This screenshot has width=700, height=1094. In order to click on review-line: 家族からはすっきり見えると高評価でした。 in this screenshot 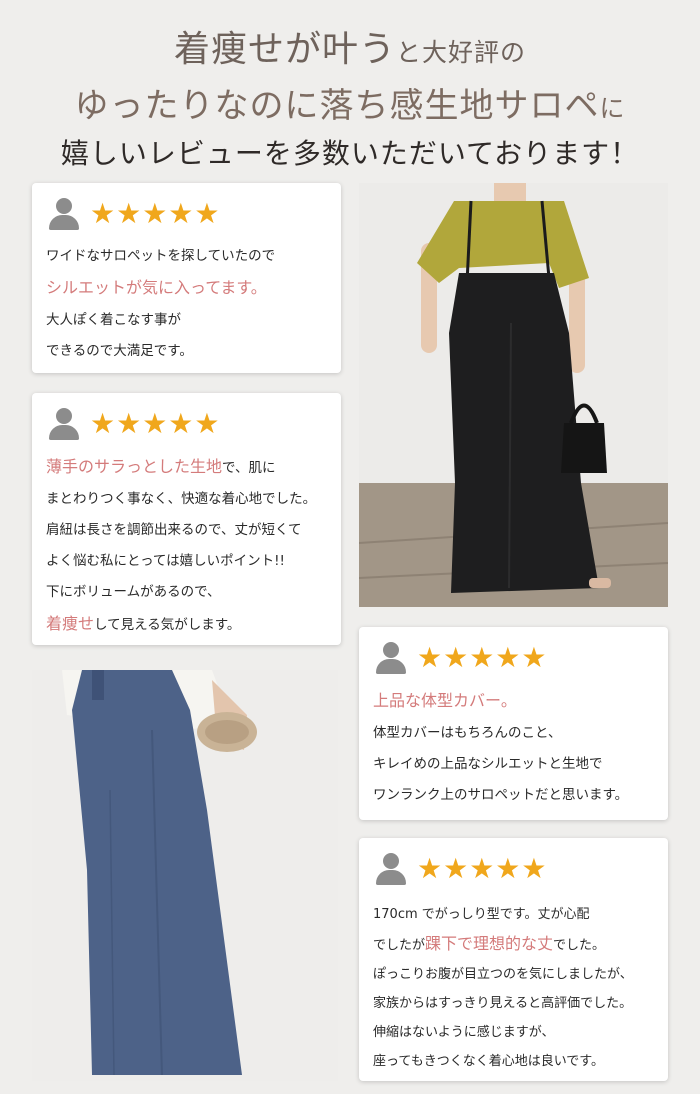, I will do `click(515, 1003)`.